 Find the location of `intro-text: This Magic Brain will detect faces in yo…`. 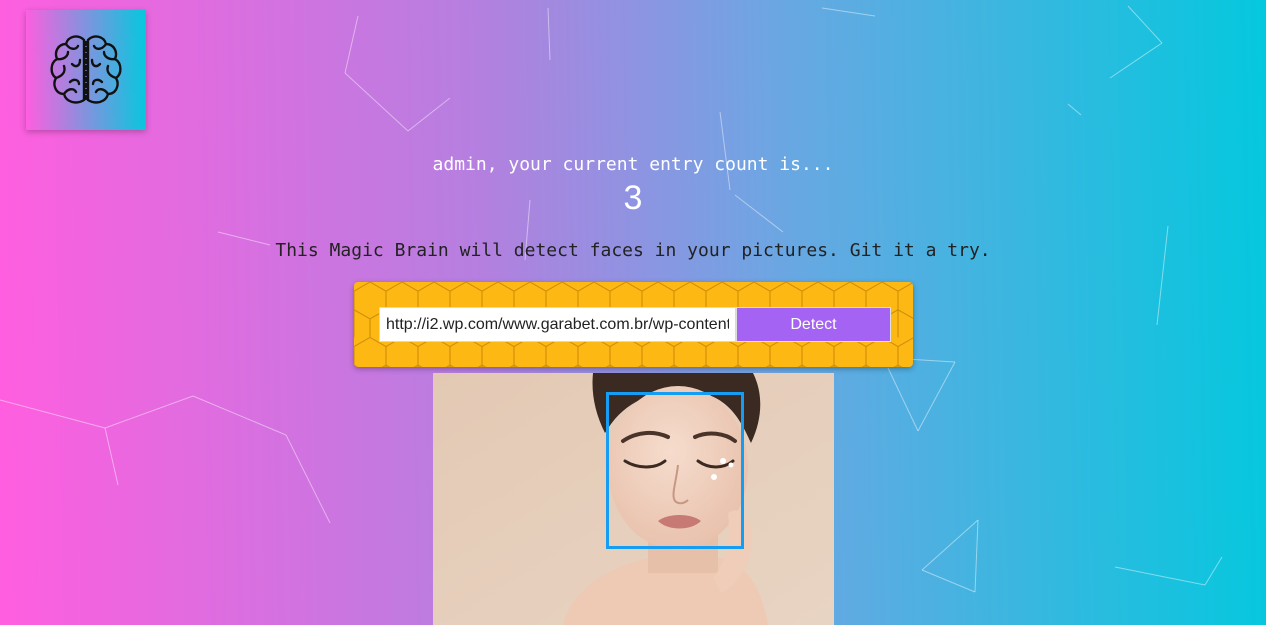

intro-text: This Magic Brain will detect faces in yo… is located at coordinates (633, 250).